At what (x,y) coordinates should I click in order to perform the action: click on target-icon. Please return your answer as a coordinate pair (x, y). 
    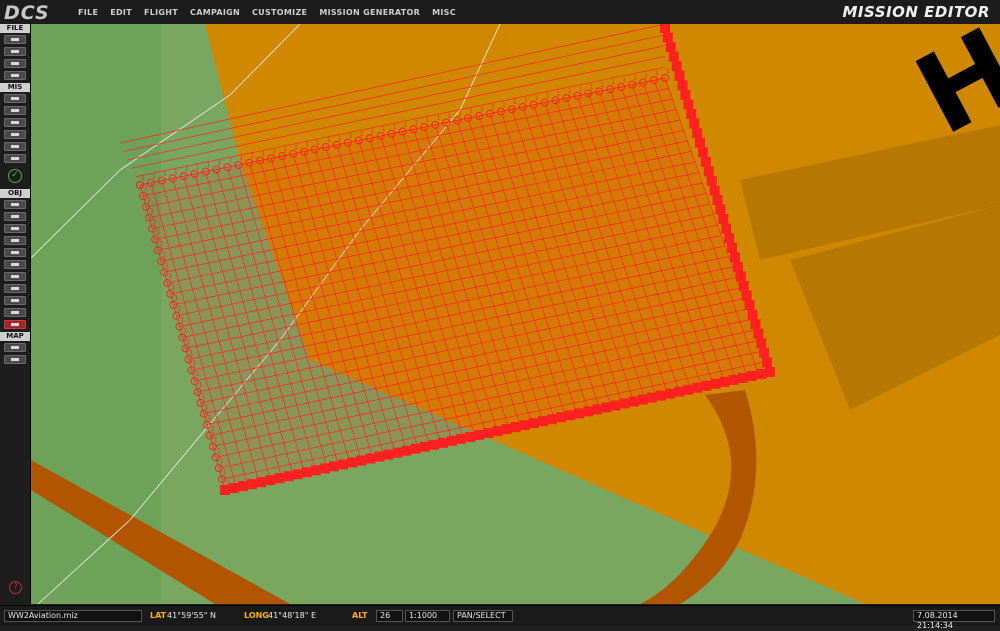
    Looking at the image, I should click on (15, 276).